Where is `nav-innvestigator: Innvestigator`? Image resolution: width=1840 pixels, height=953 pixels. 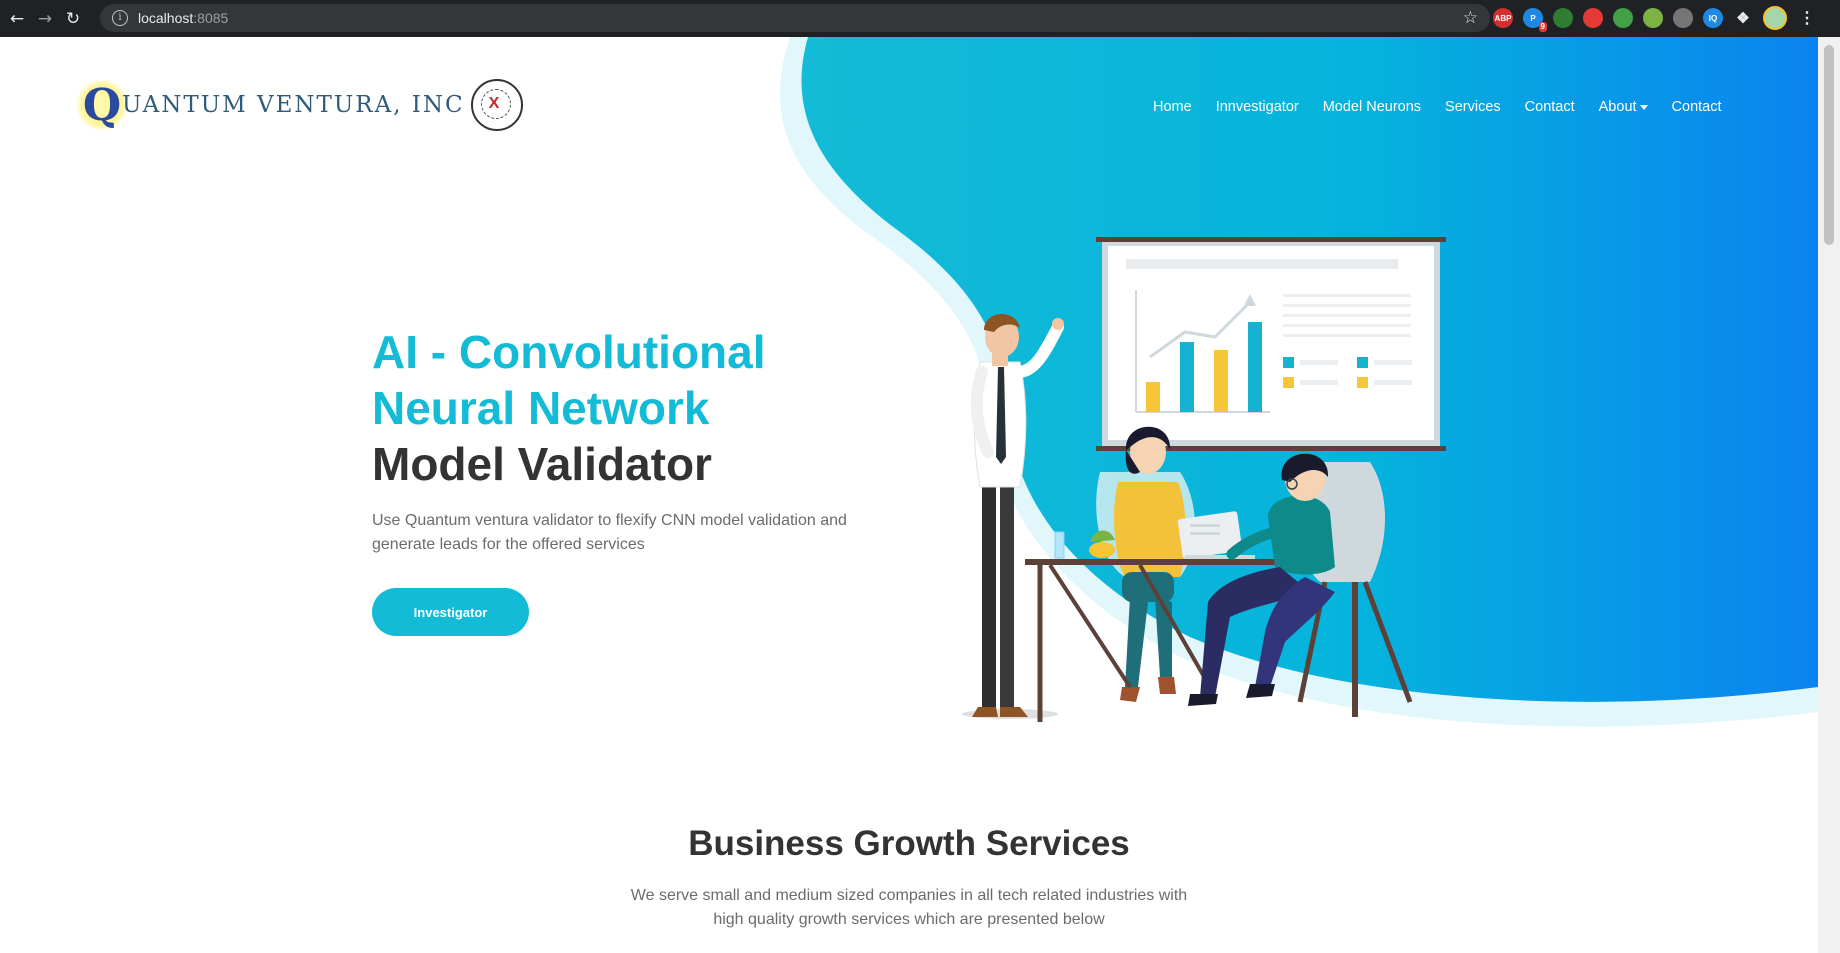 nav-innvestigator: Innvestigator is located at coordinates (1257, 107).